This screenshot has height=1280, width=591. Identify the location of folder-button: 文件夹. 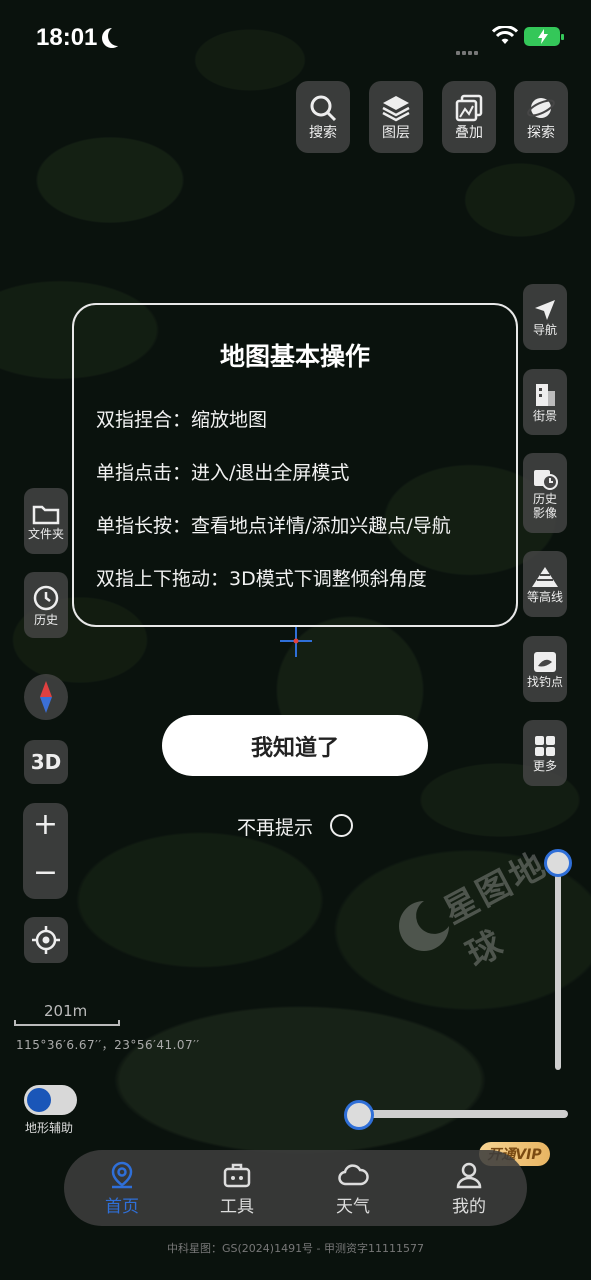
(46, 521).